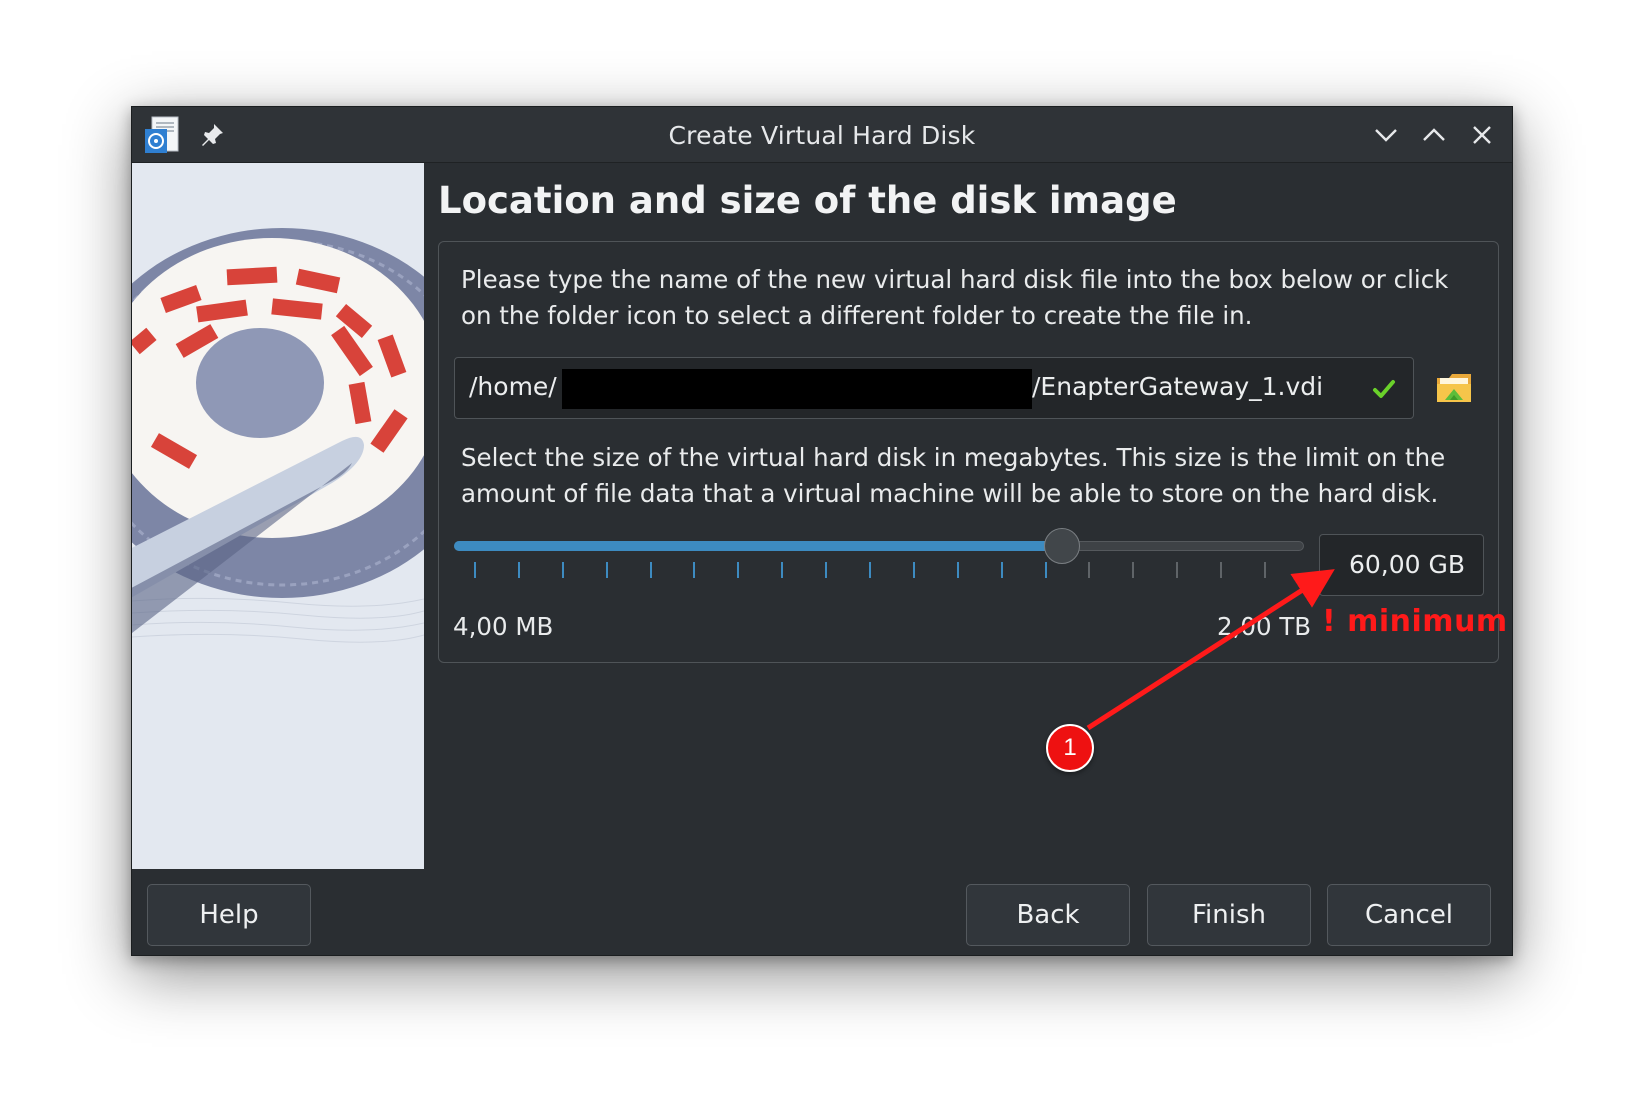 The image size is (1634, 1106). Describe the element at coordinates (1386, 135) in the screenshot. I see `chevron-down-icon` at that location.